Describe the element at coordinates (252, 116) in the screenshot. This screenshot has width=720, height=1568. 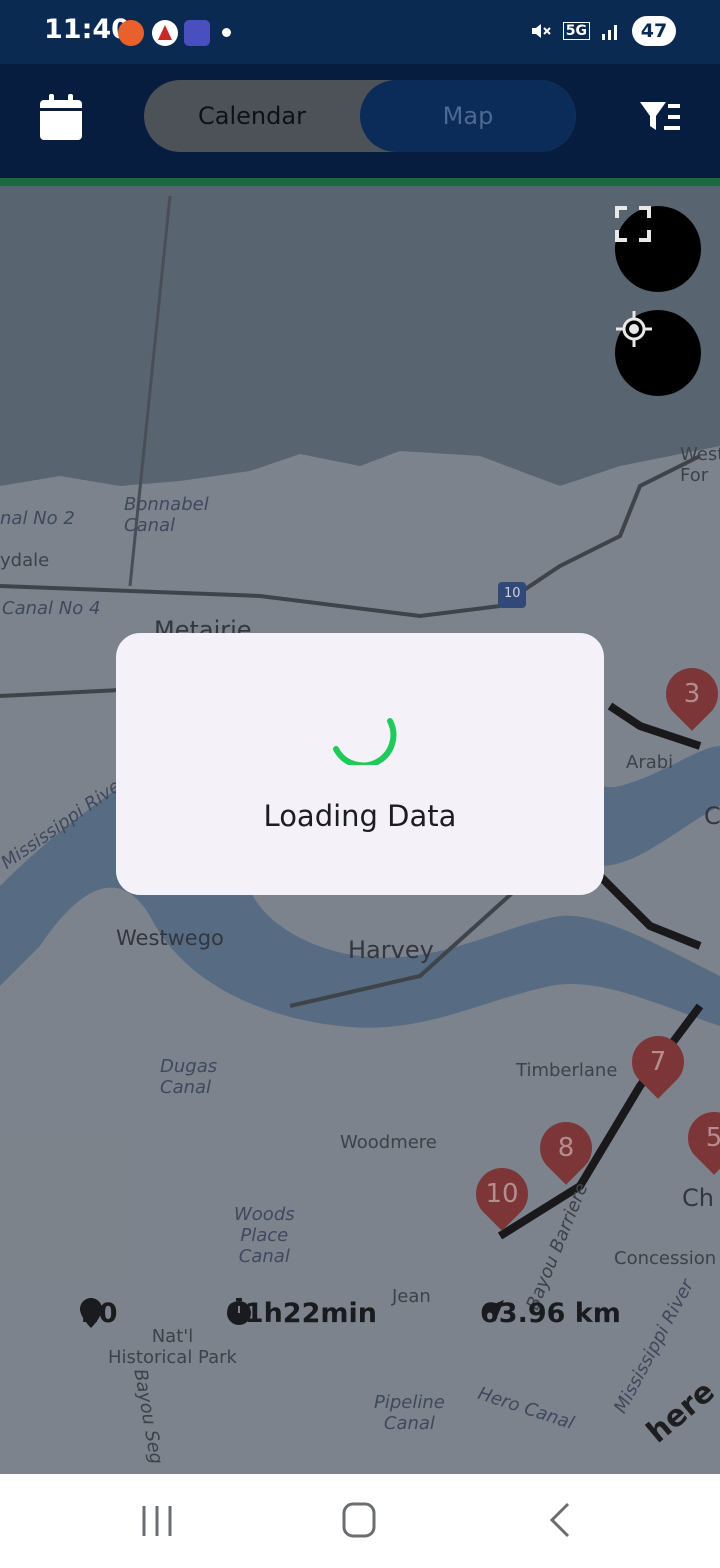
I see `tab-calendar: Calendar` at that location.